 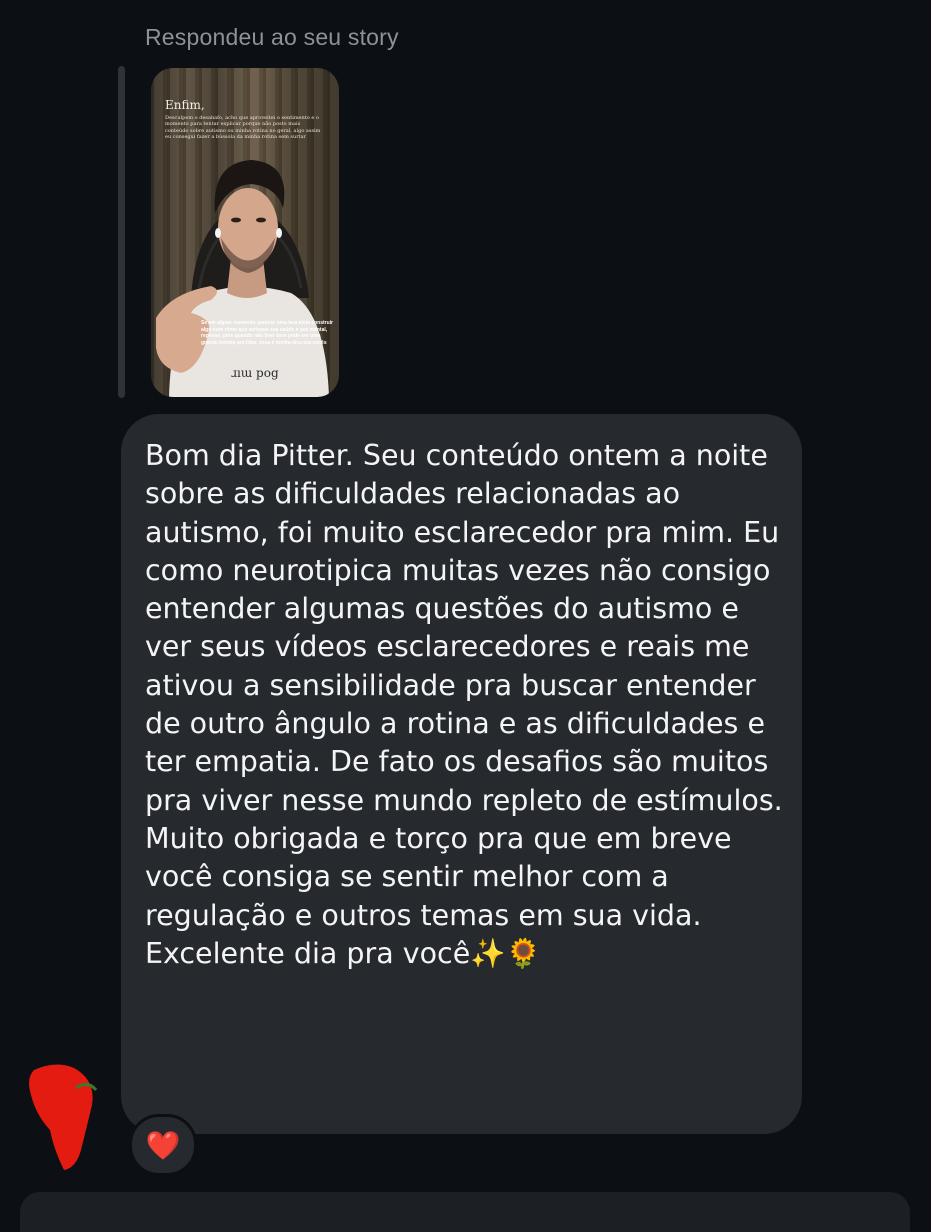 What do you see at coordinates (465, 1212) in the screenshot?
I see `composer-bar` at bounding box center [465, 1212].